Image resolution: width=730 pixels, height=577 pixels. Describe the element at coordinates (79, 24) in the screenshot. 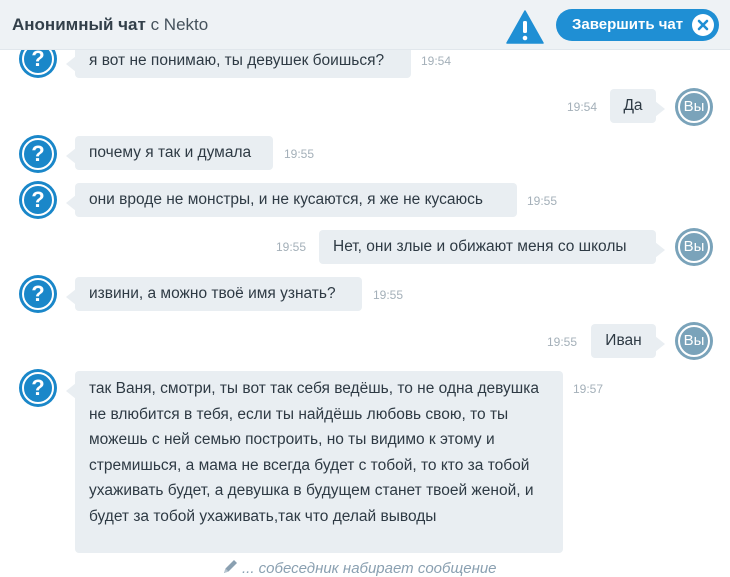

I see `chat-title-strong: Анонимный чат` at that location.